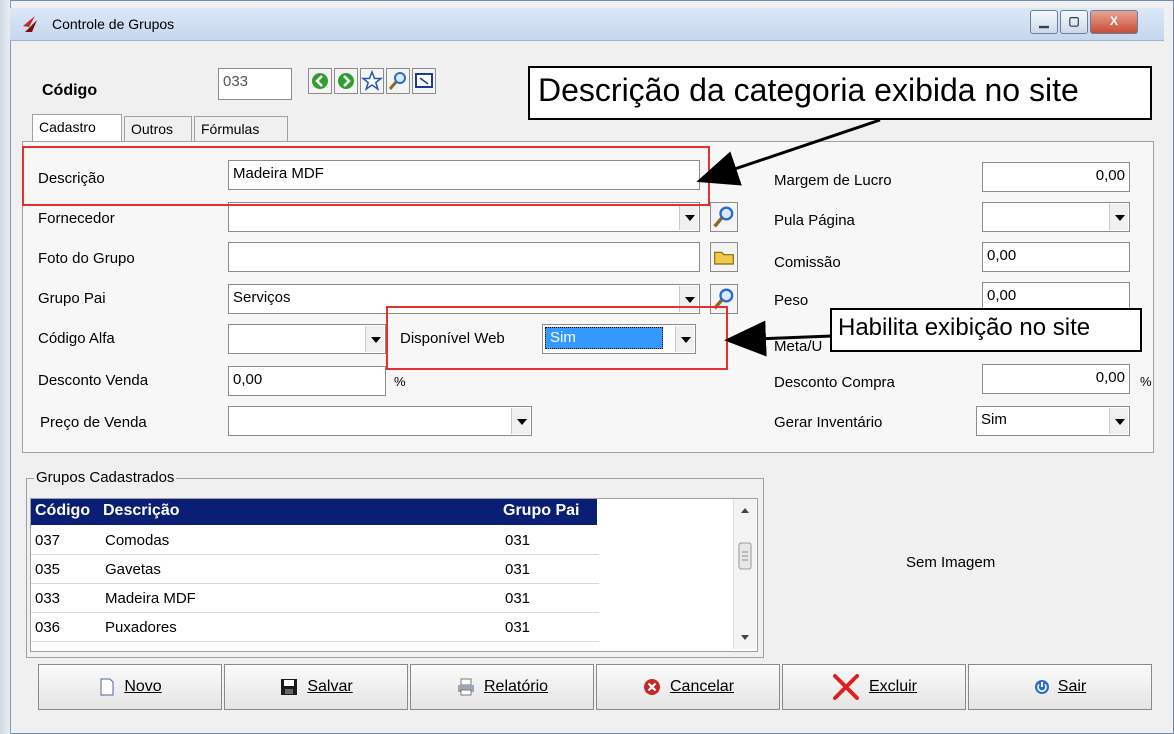 The height and width of the screenshot is (734, 1174). Describe the element at coordinates (314, 512) in the screenshot. I see `grid-header: Código Descrição Grupo Pai` at that location.